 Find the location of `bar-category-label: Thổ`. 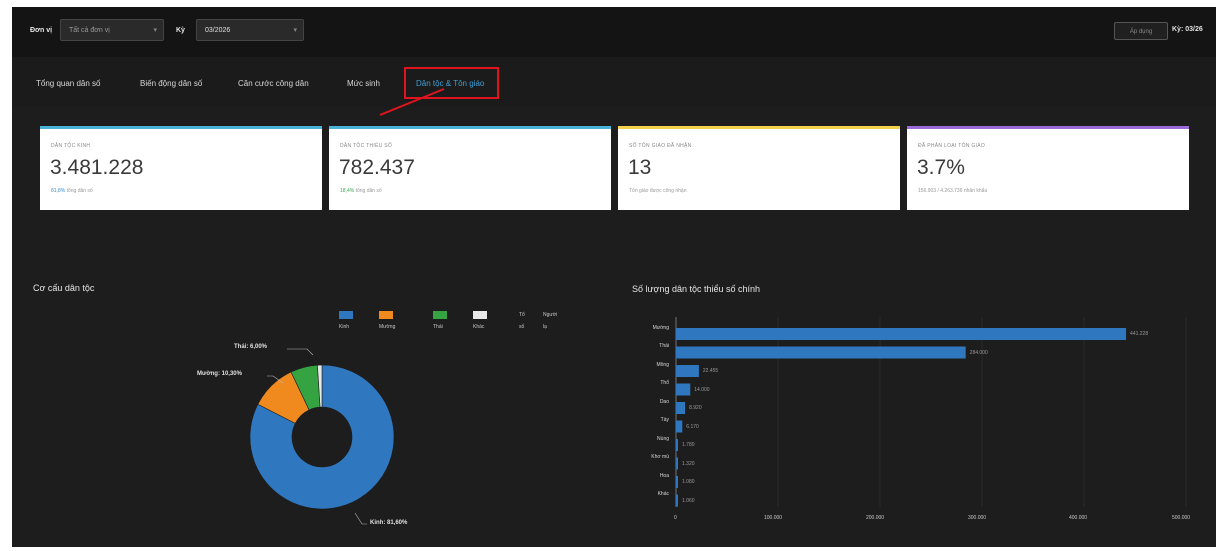

bar-category-label: Thổ is located at coordinates (664, 383).